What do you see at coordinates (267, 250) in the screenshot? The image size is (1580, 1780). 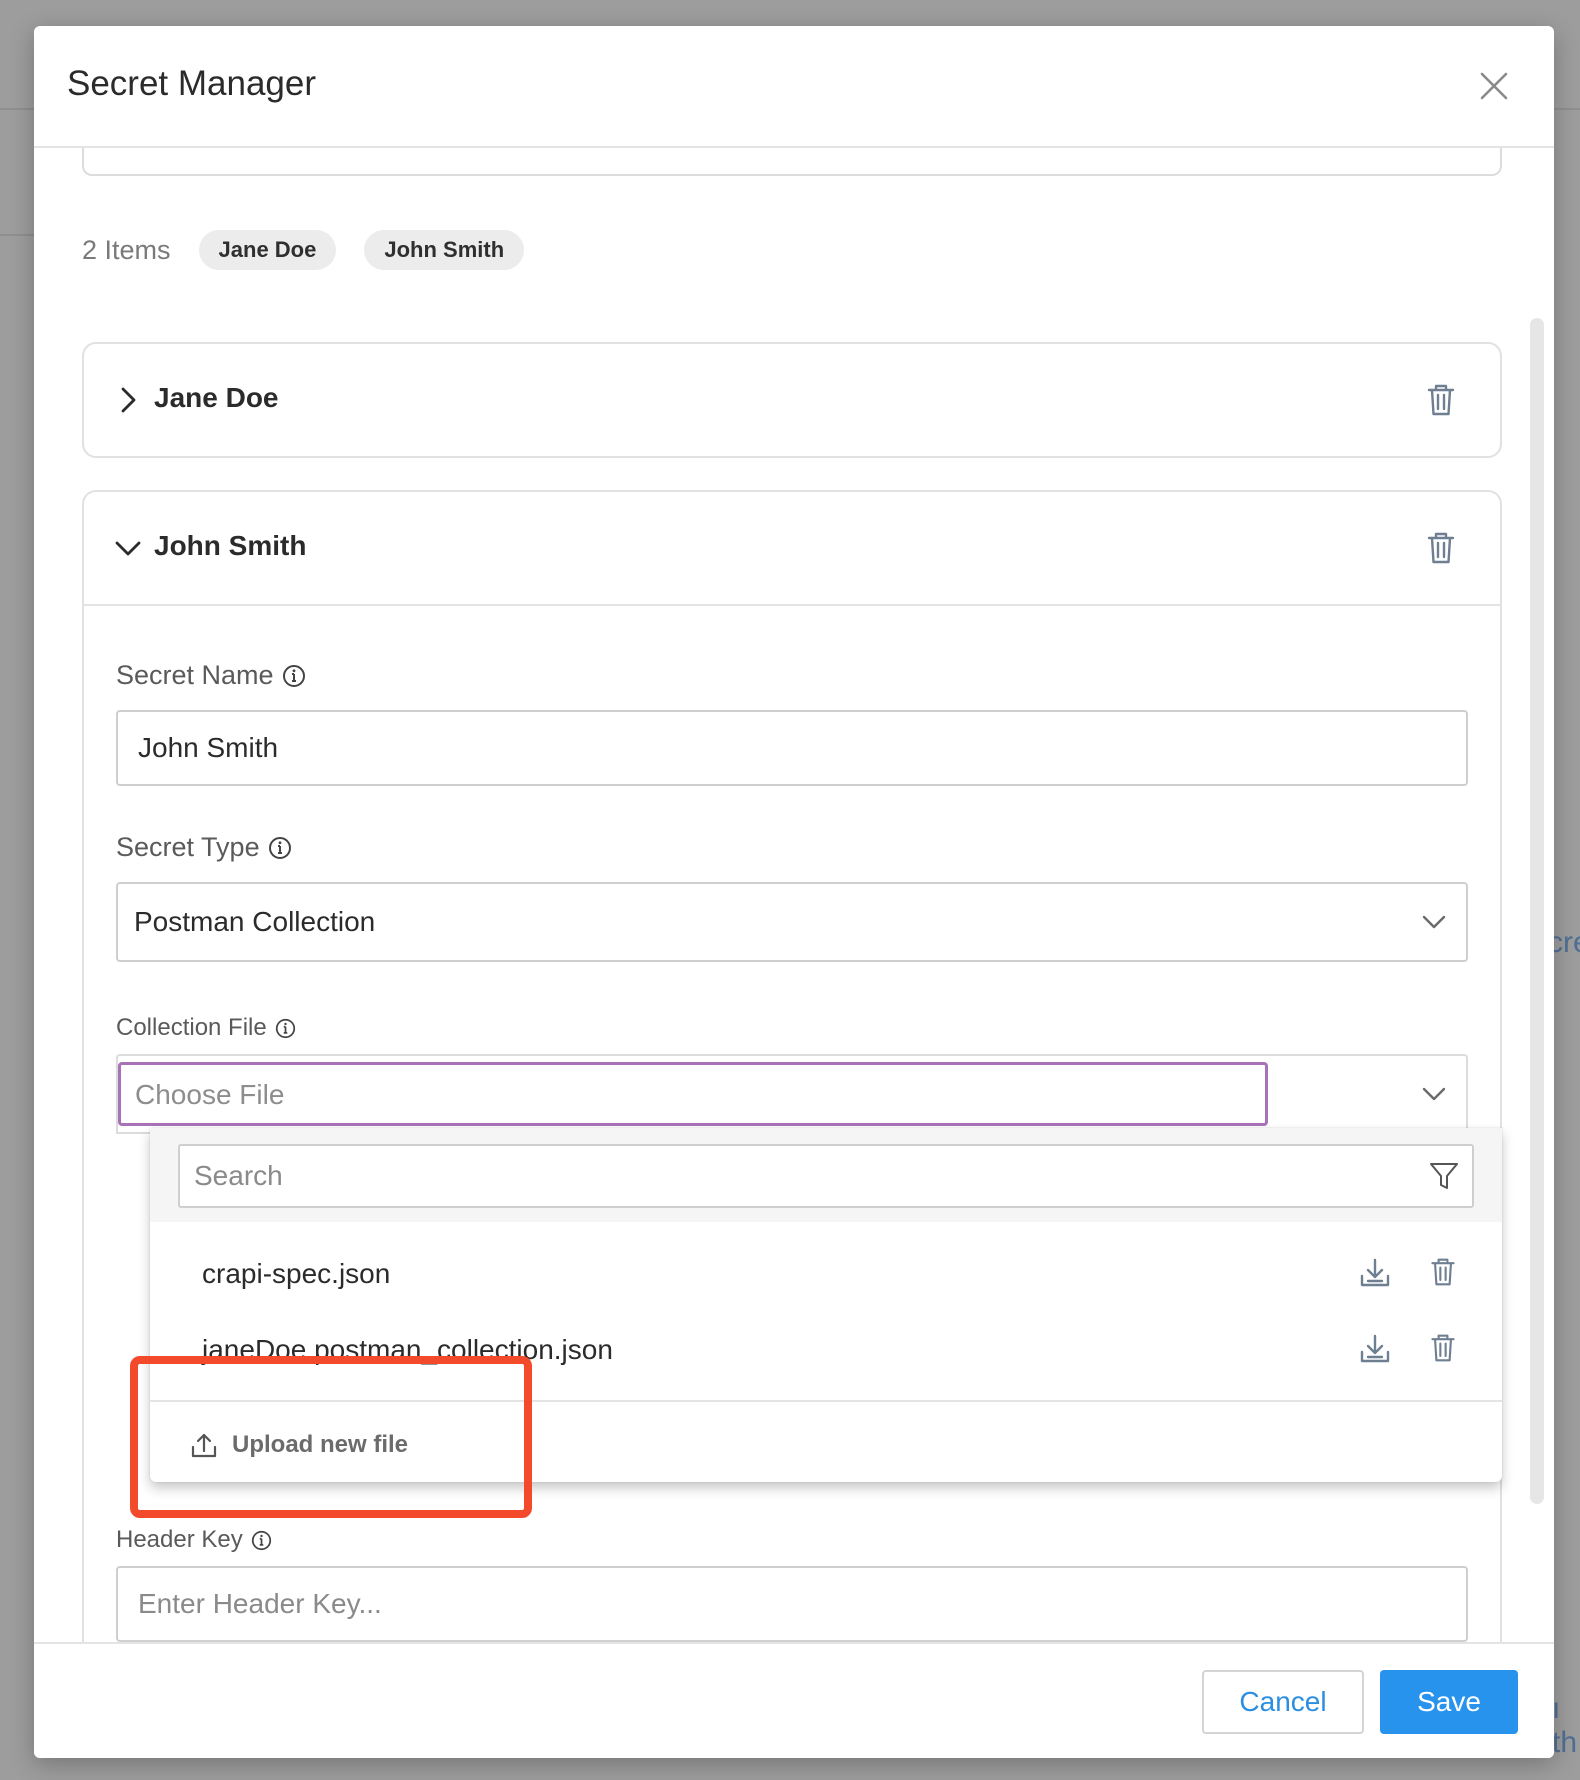 I see `item-chip-jane-doe: Jane Doe` at bounding box center [267, 250].